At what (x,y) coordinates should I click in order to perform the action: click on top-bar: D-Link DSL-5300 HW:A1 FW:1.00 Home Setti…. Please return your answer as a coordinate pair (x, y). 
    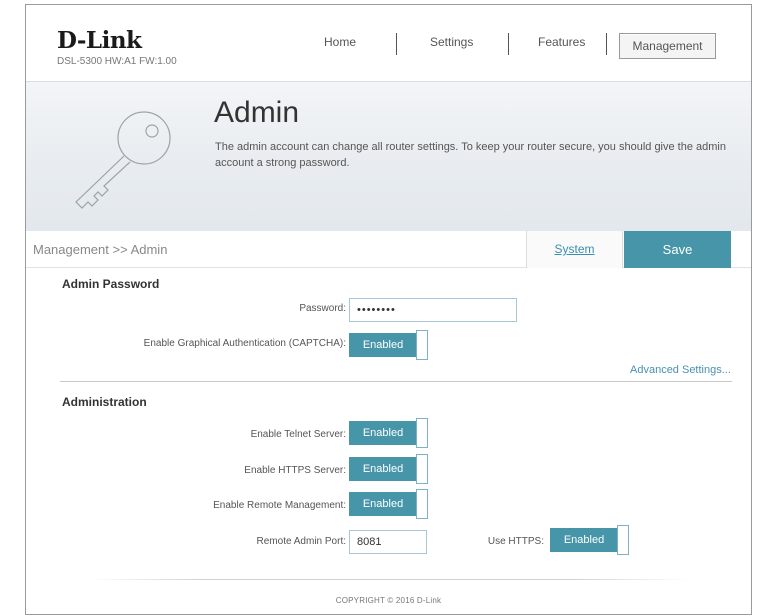
    Looking at the image, I should click on (388, 43).